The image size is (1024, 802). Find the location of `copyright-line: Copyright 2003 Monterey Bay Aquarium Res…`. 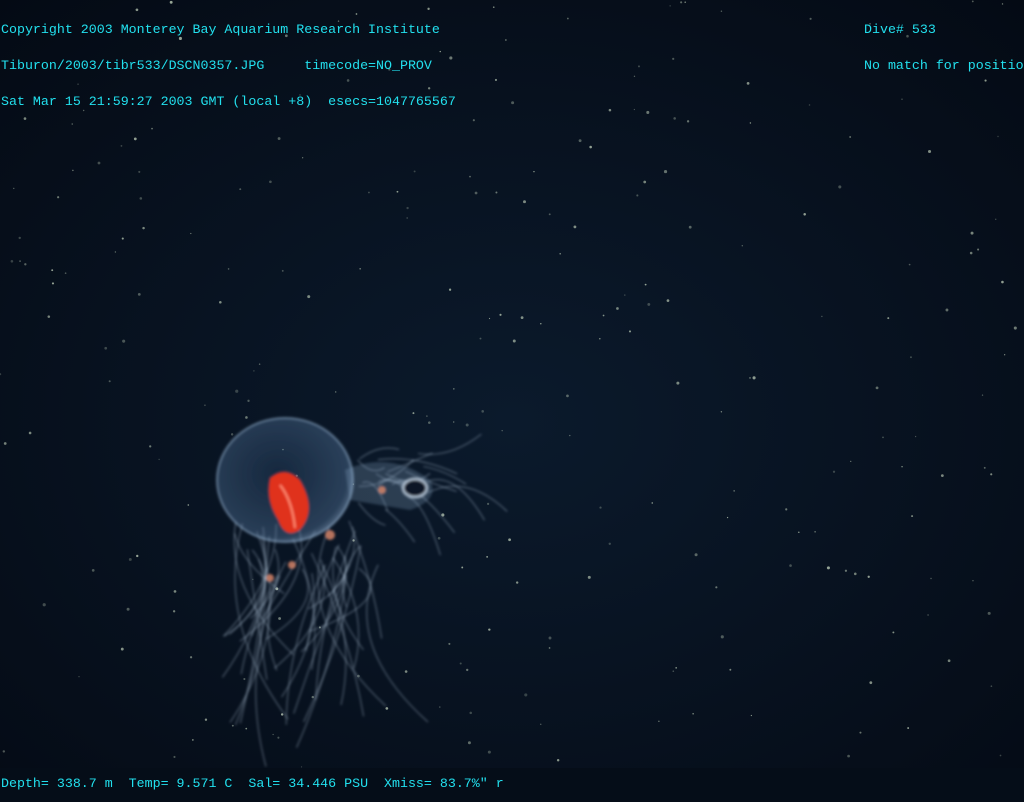

copyright-line: Copyright 2003 Monterey Bay Aquarium Res… is located at coordinates (220, 29).